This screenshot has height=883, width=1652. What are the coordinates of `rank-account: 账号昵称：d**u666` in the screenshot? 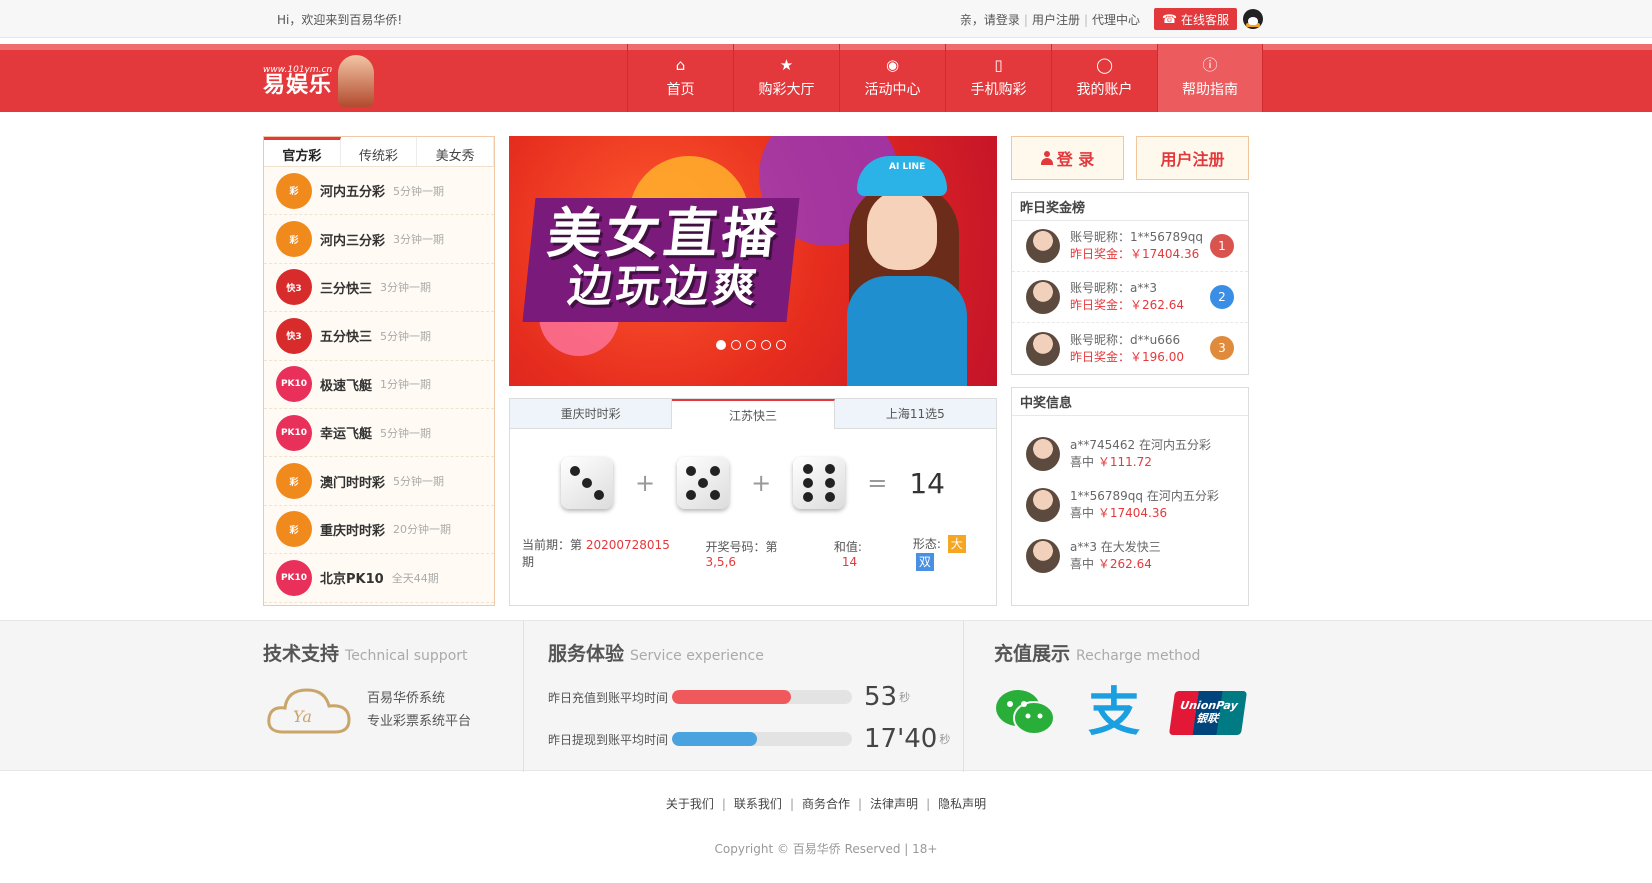 It's located at (1125, 339).